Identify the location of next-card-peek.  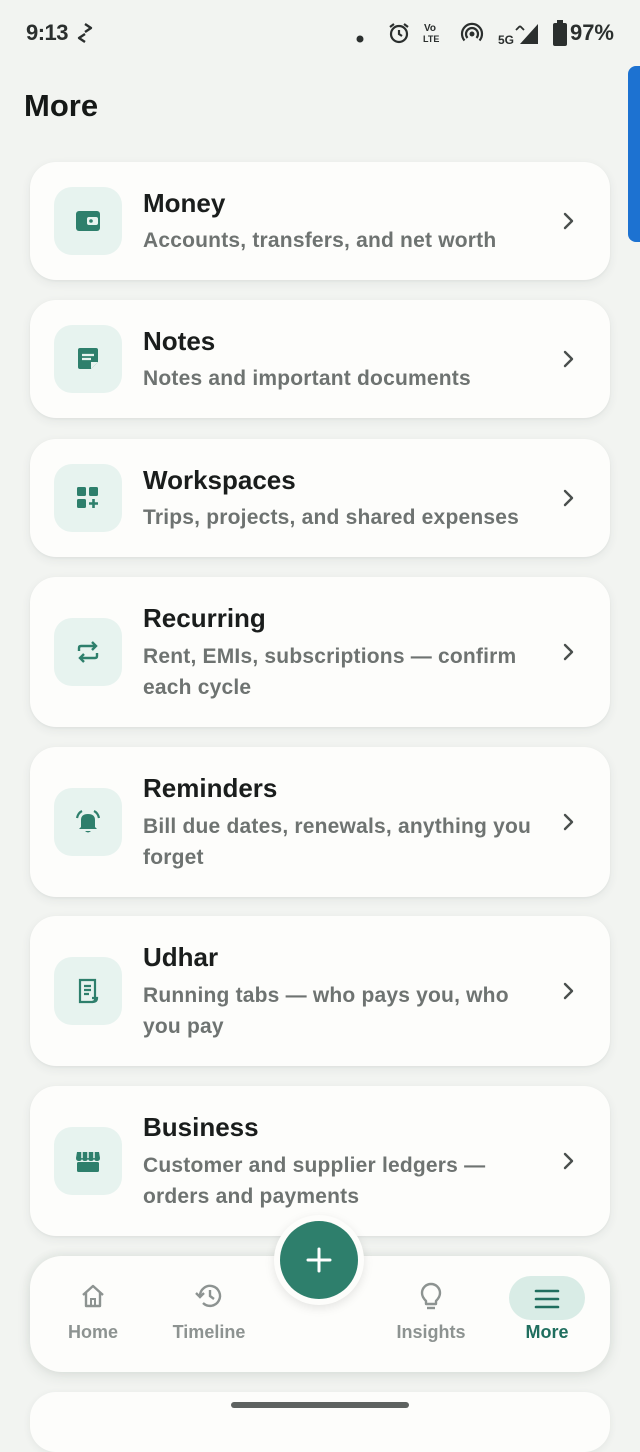
(320, 1422).